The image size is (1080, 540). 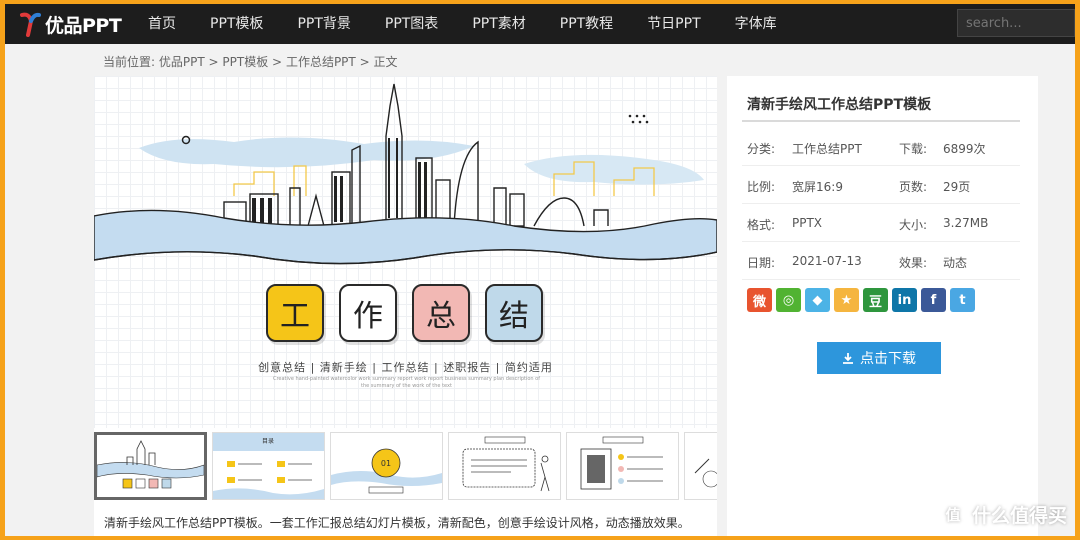 I want to click on info-value-size: 3.27MB, so click(x=966, y=223).